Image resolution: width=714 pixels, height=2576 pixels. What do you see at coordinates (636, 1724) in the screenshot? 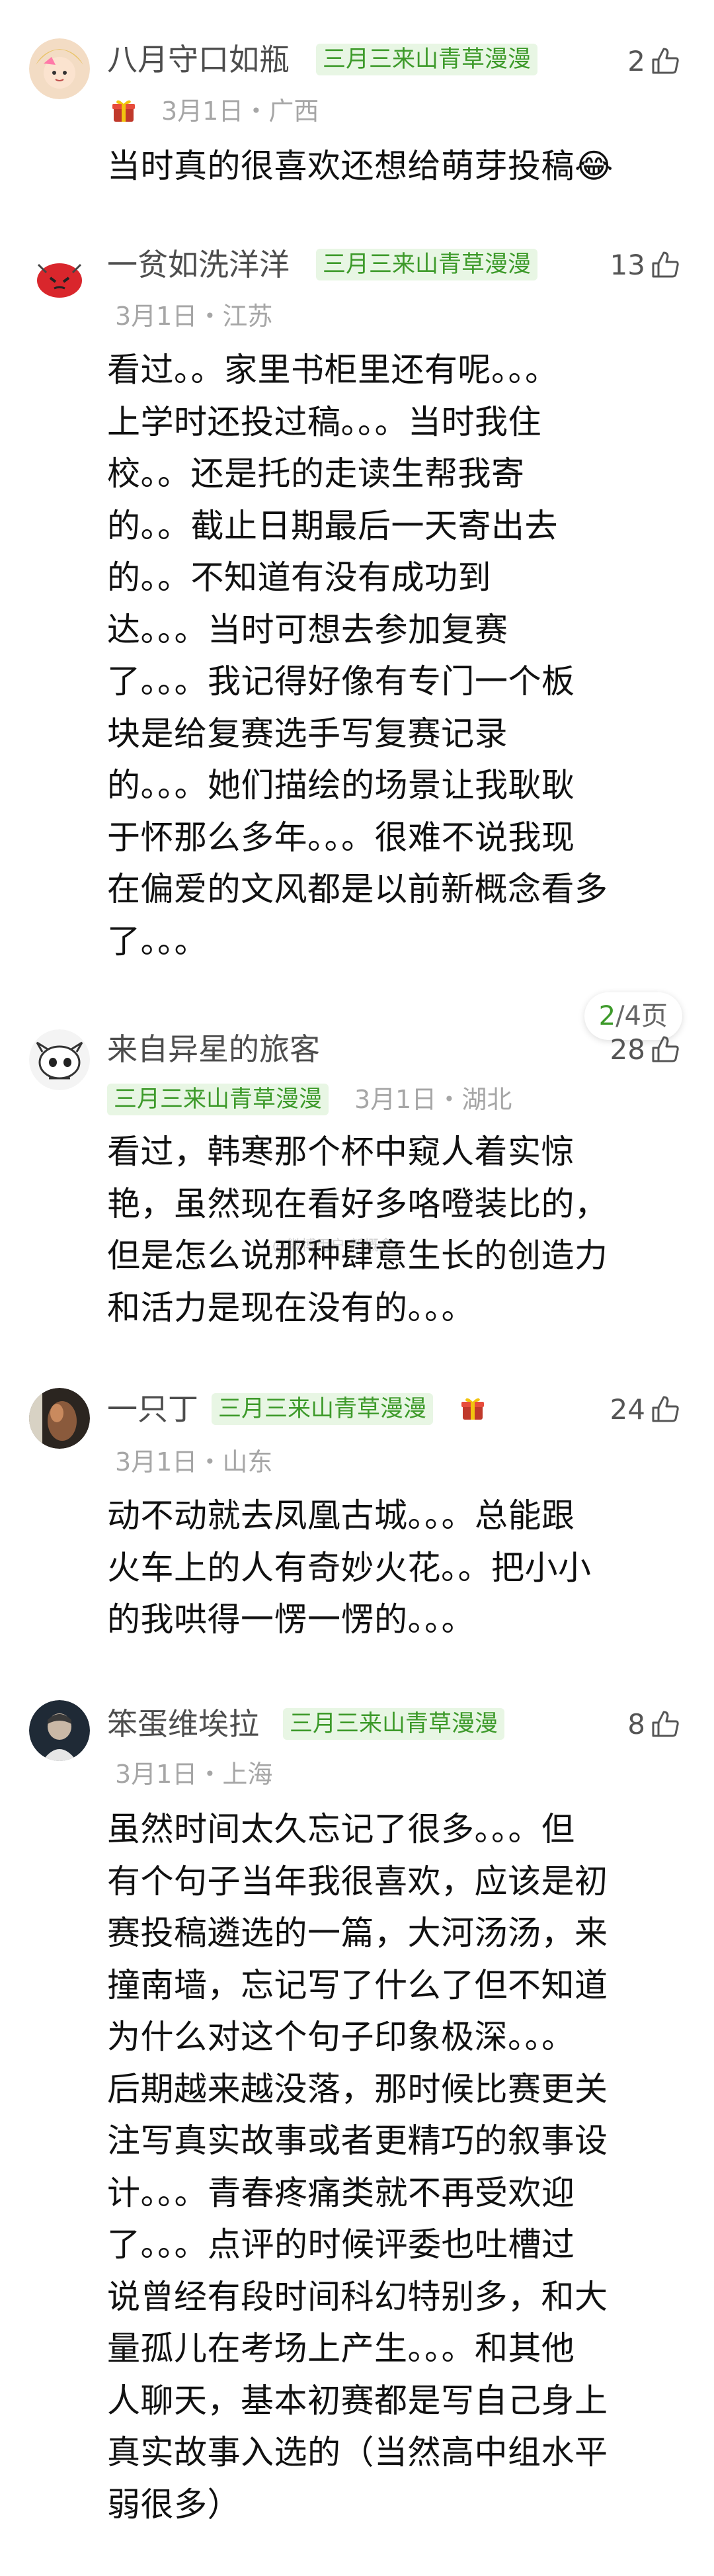
I see `like-count: 8` at bounding box center [636, 1724].